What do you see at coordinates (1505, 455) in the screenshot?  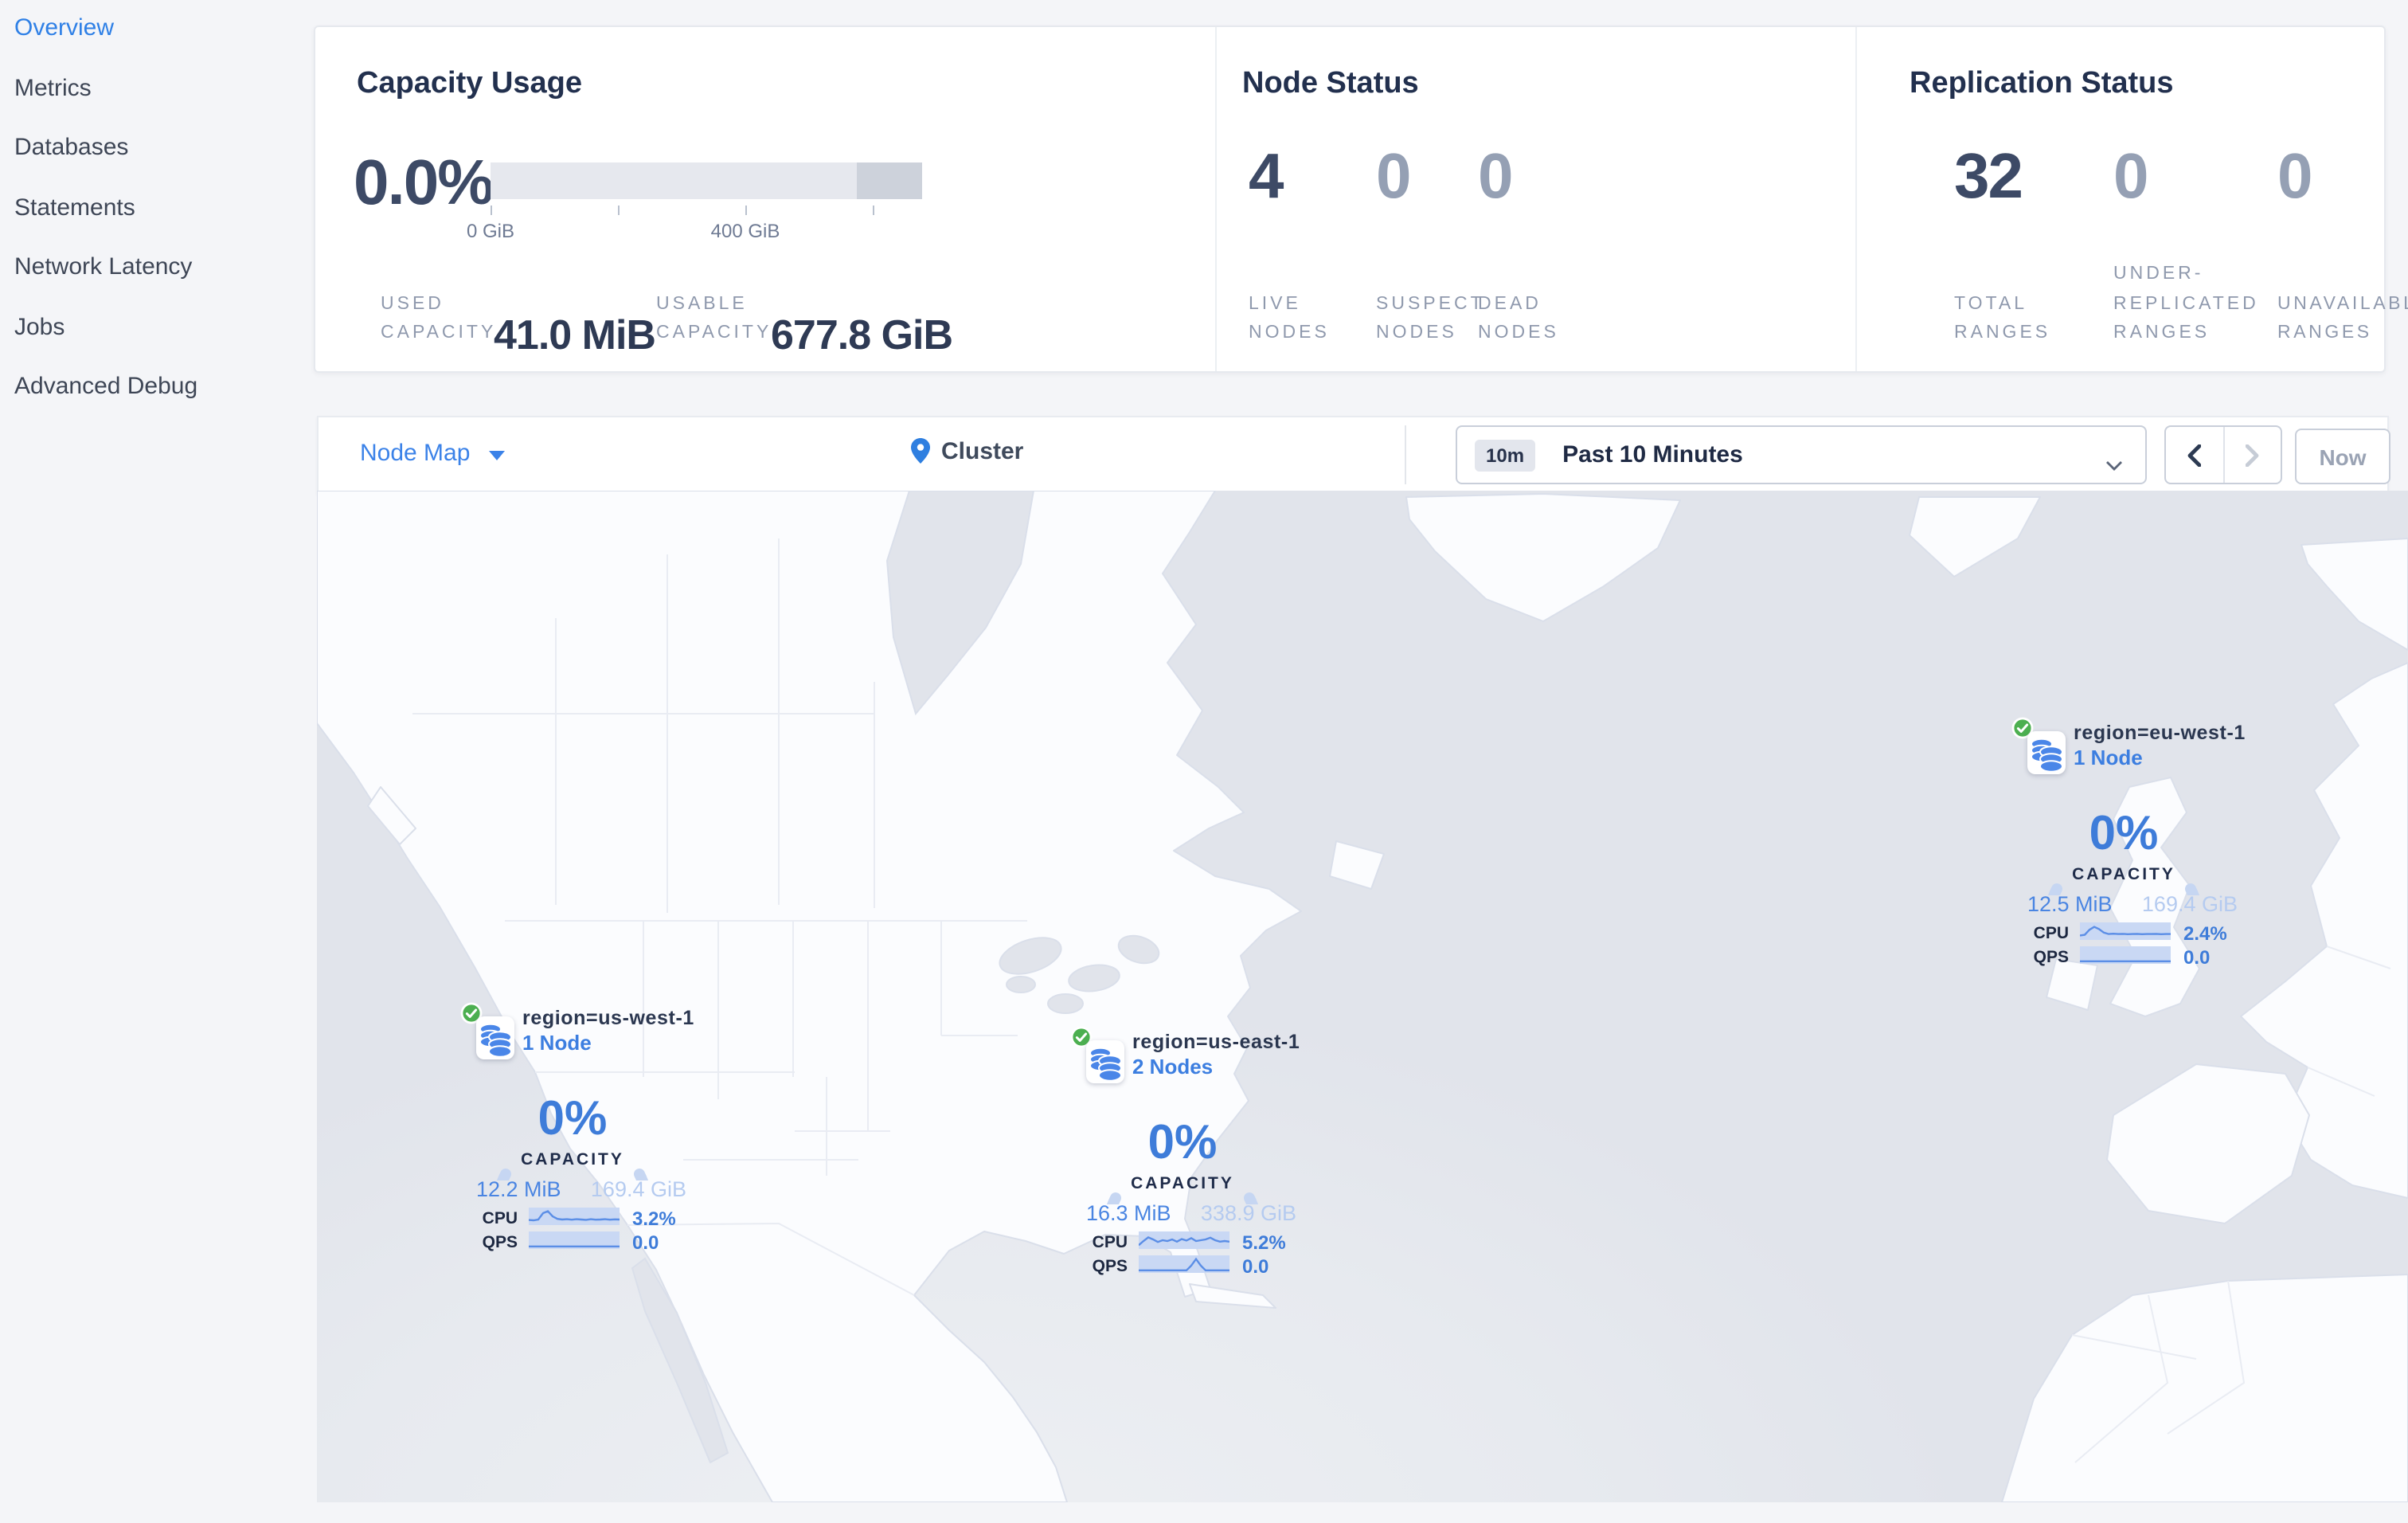 I see `time-range-badge: 10m` at bounding box center [1505, 455].